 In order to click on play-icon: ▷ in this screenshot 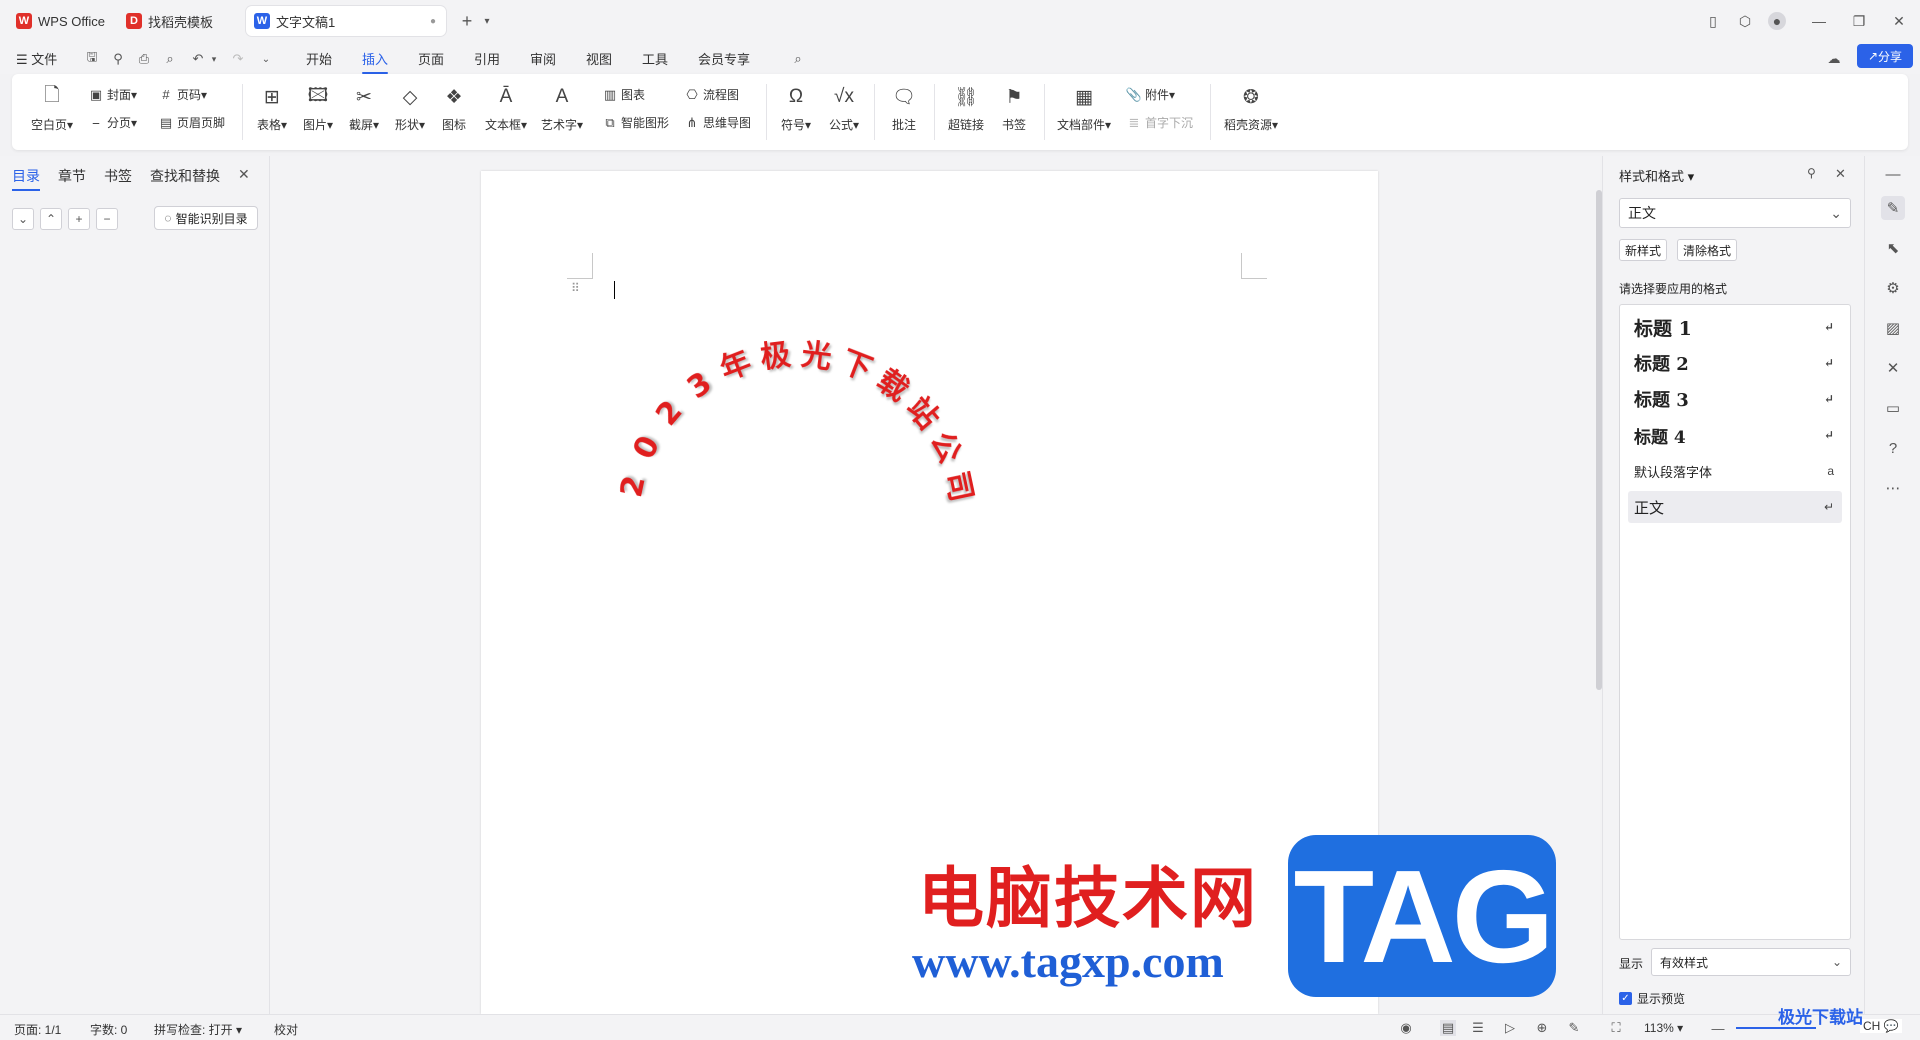, I will do `click(1510, 1028)`.